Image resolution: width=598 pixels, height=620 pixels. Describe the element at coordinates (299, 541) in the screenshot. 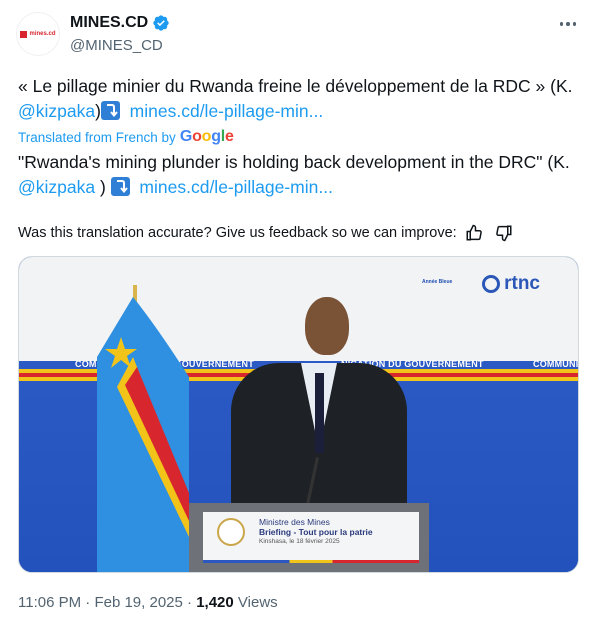

I see `podium-date: Kinshasa, le 18 février 2025` at that location.